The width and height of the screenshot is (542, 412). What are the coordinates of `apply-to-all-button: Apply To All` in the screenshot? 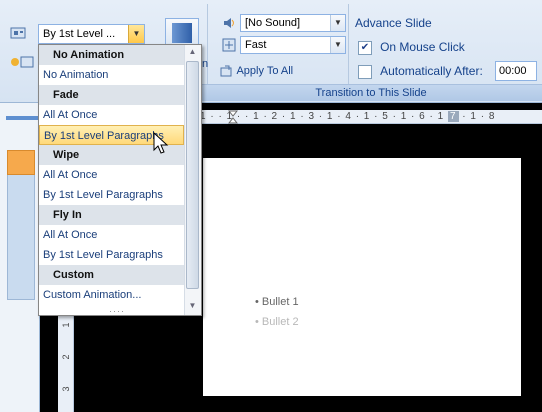 It's located at (275, 71).